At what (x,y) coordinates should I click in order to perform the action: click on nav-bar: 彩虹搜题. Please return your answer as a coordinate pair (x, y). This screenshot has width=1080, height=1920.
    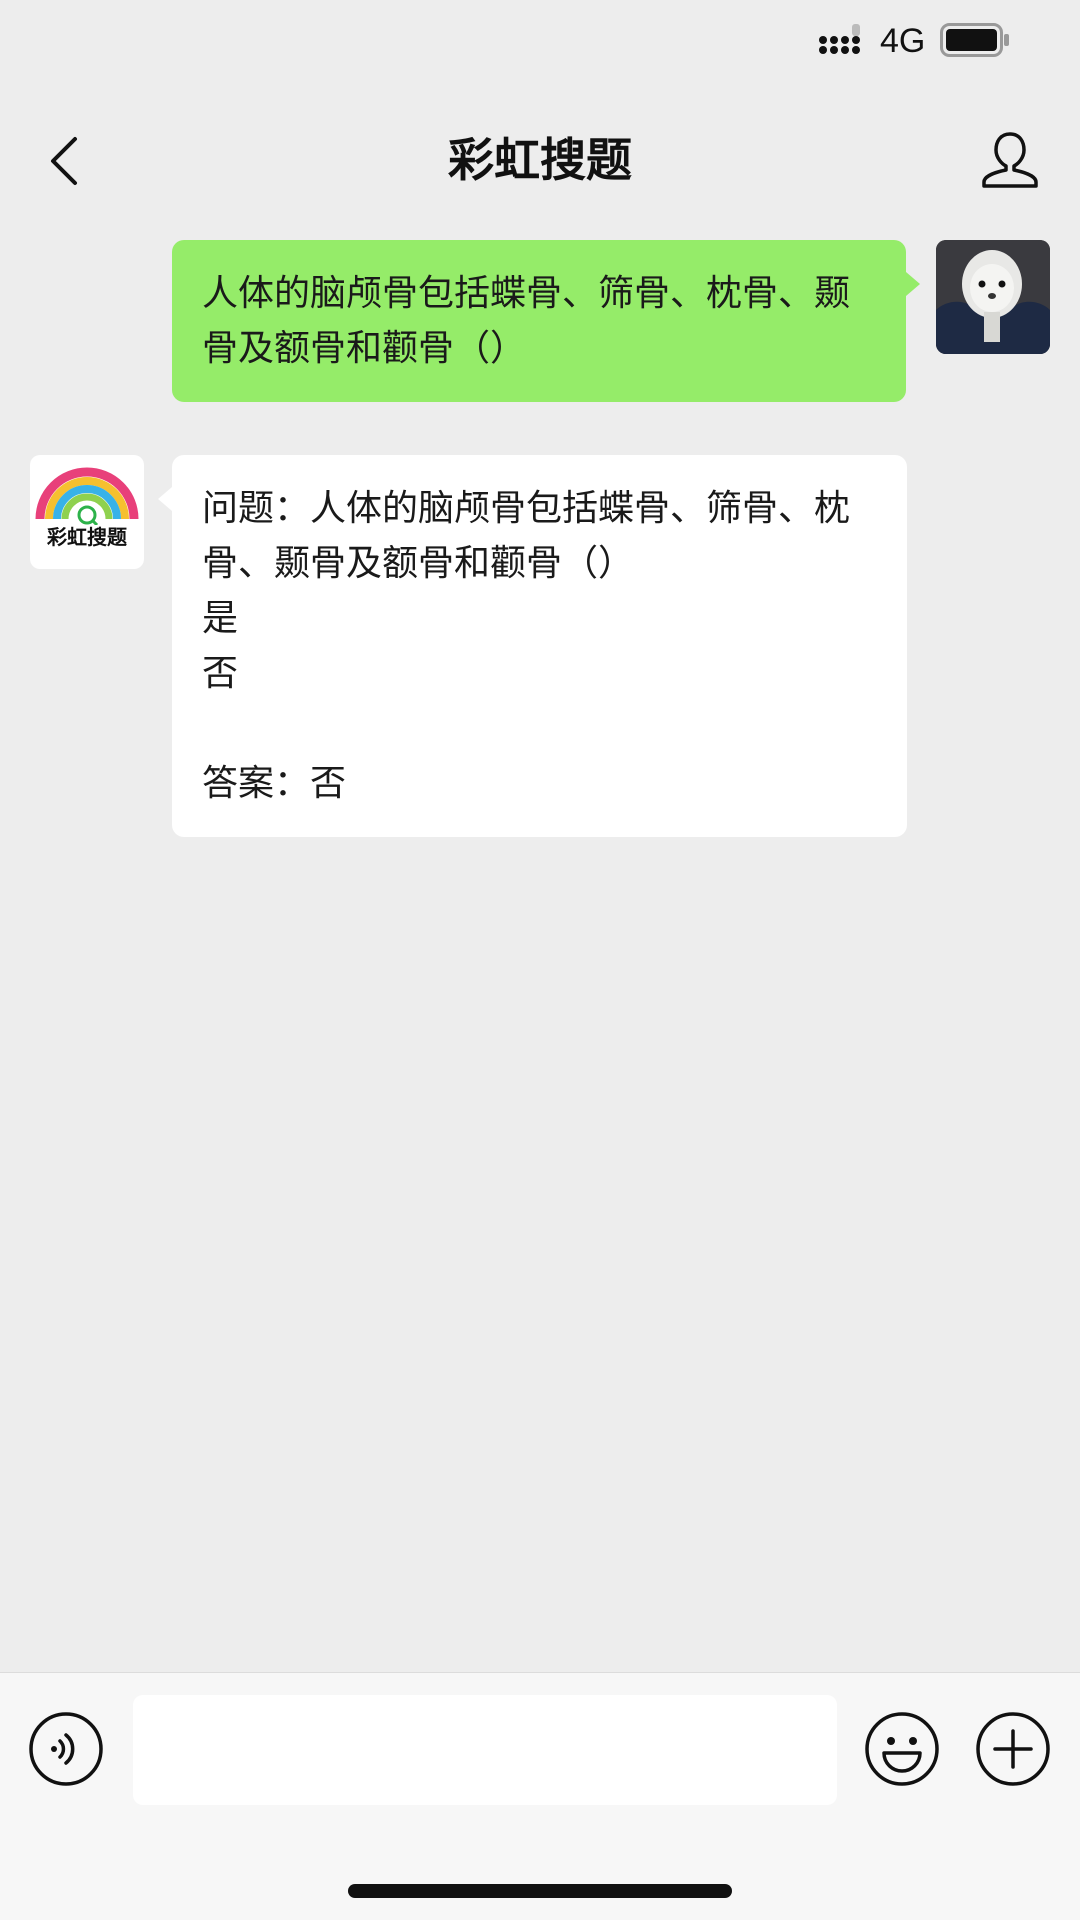
    Looking at the image, I should click on (540, 160).